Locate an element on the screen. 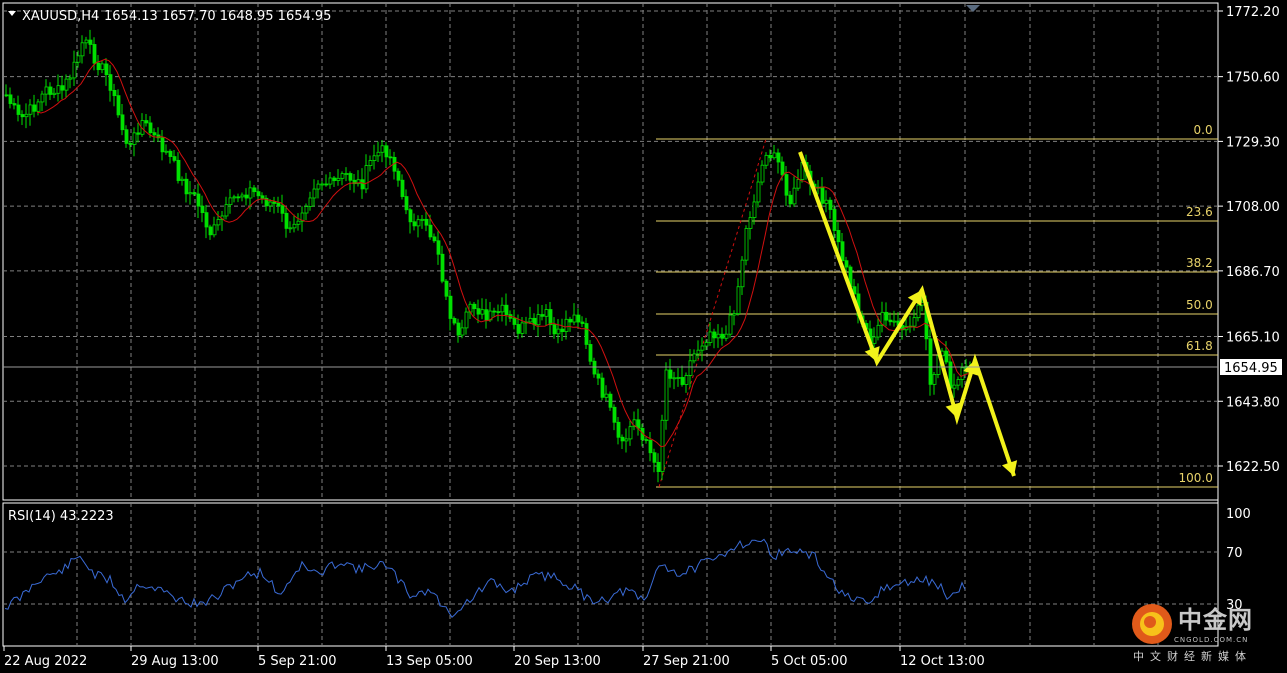  price-tick-label: 1665.10 is located at coordinates (1253, 338).